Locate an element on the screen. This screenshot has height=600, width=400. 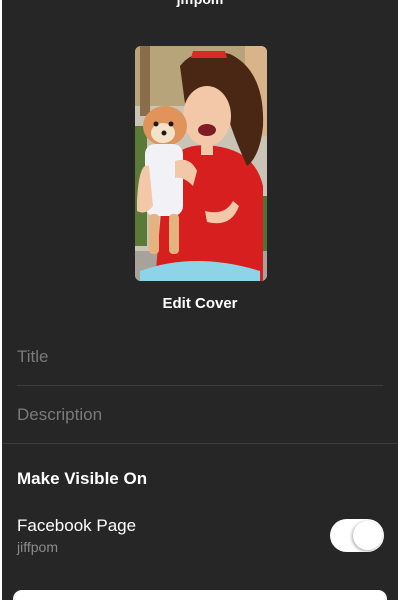
toggle-knob is located at coordinates (367, 535).